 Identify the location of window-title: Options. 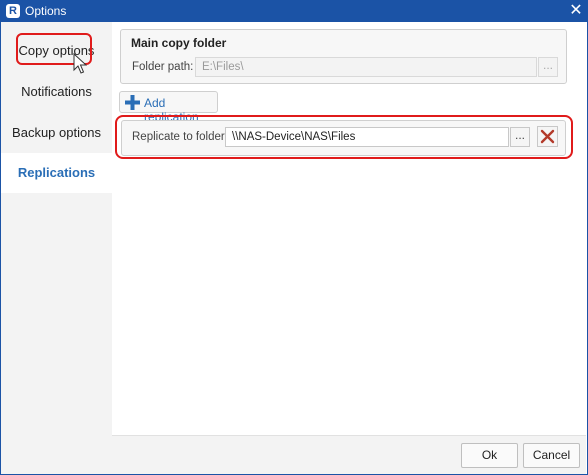
(46, 11).